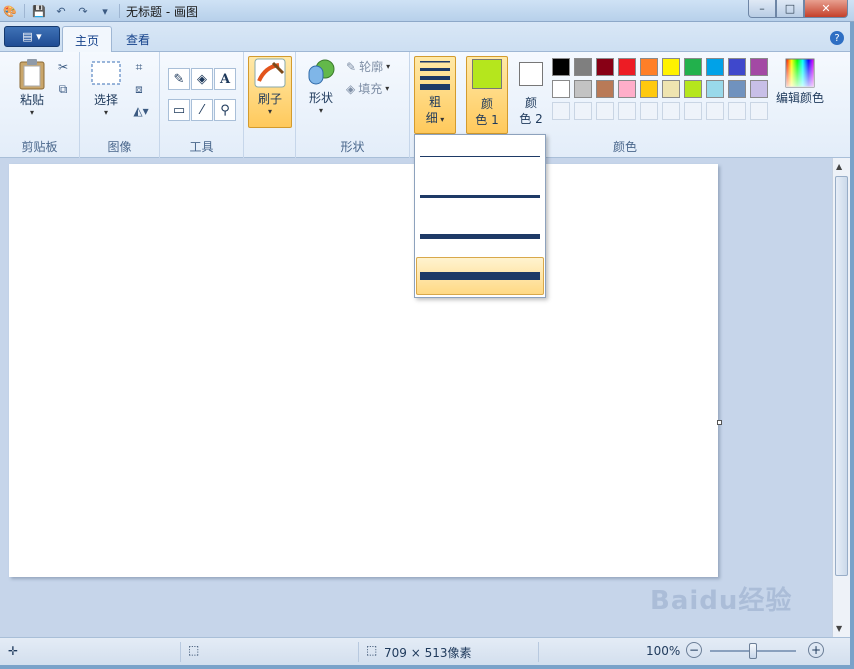 The height and width of the screenshot is (669, 854). What do you see at coordinates (270, 92) in the screenshot?
I see `brushes-button: 刷子 ▾` at bounding box center [270, 92].